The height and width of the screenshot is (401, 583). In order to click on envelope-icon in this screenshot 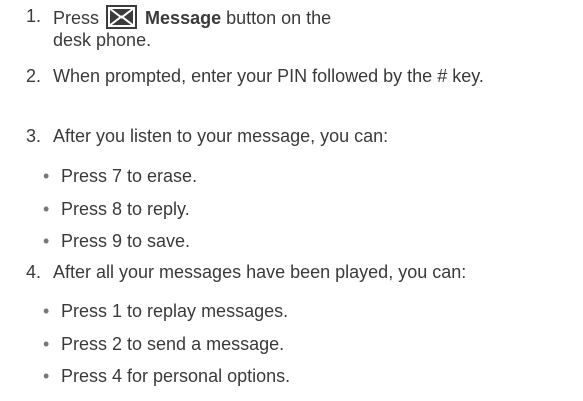, I will do `click(122, 17)`.